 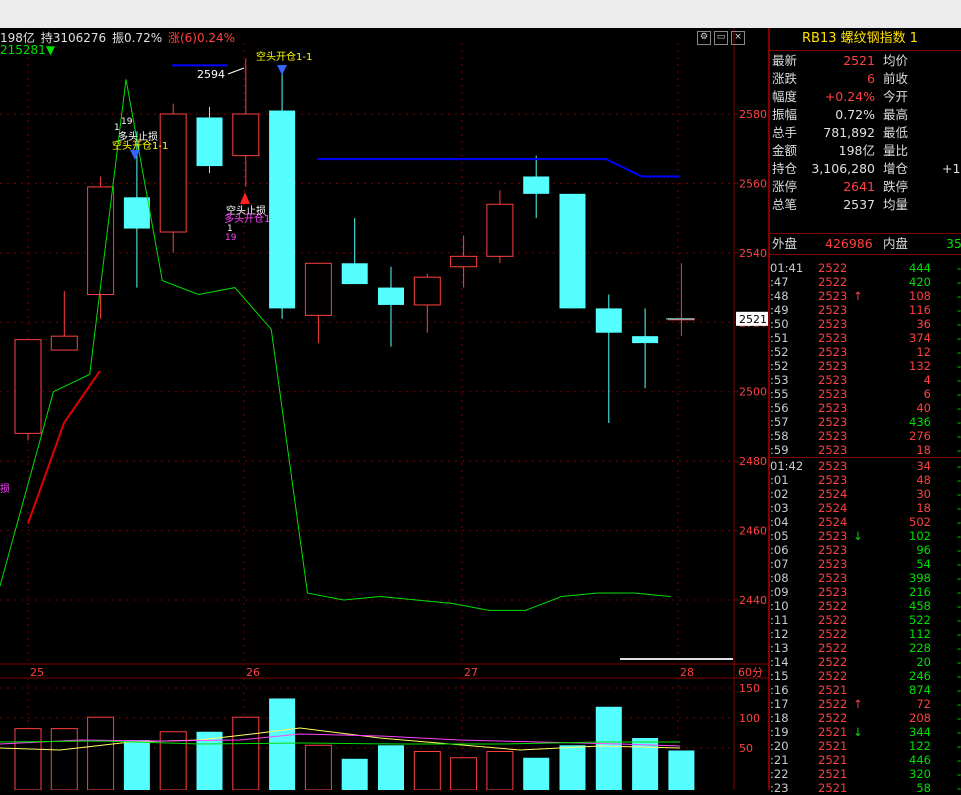 I want to click on quote-label-2: 增仓, so click(x=896, y=168).